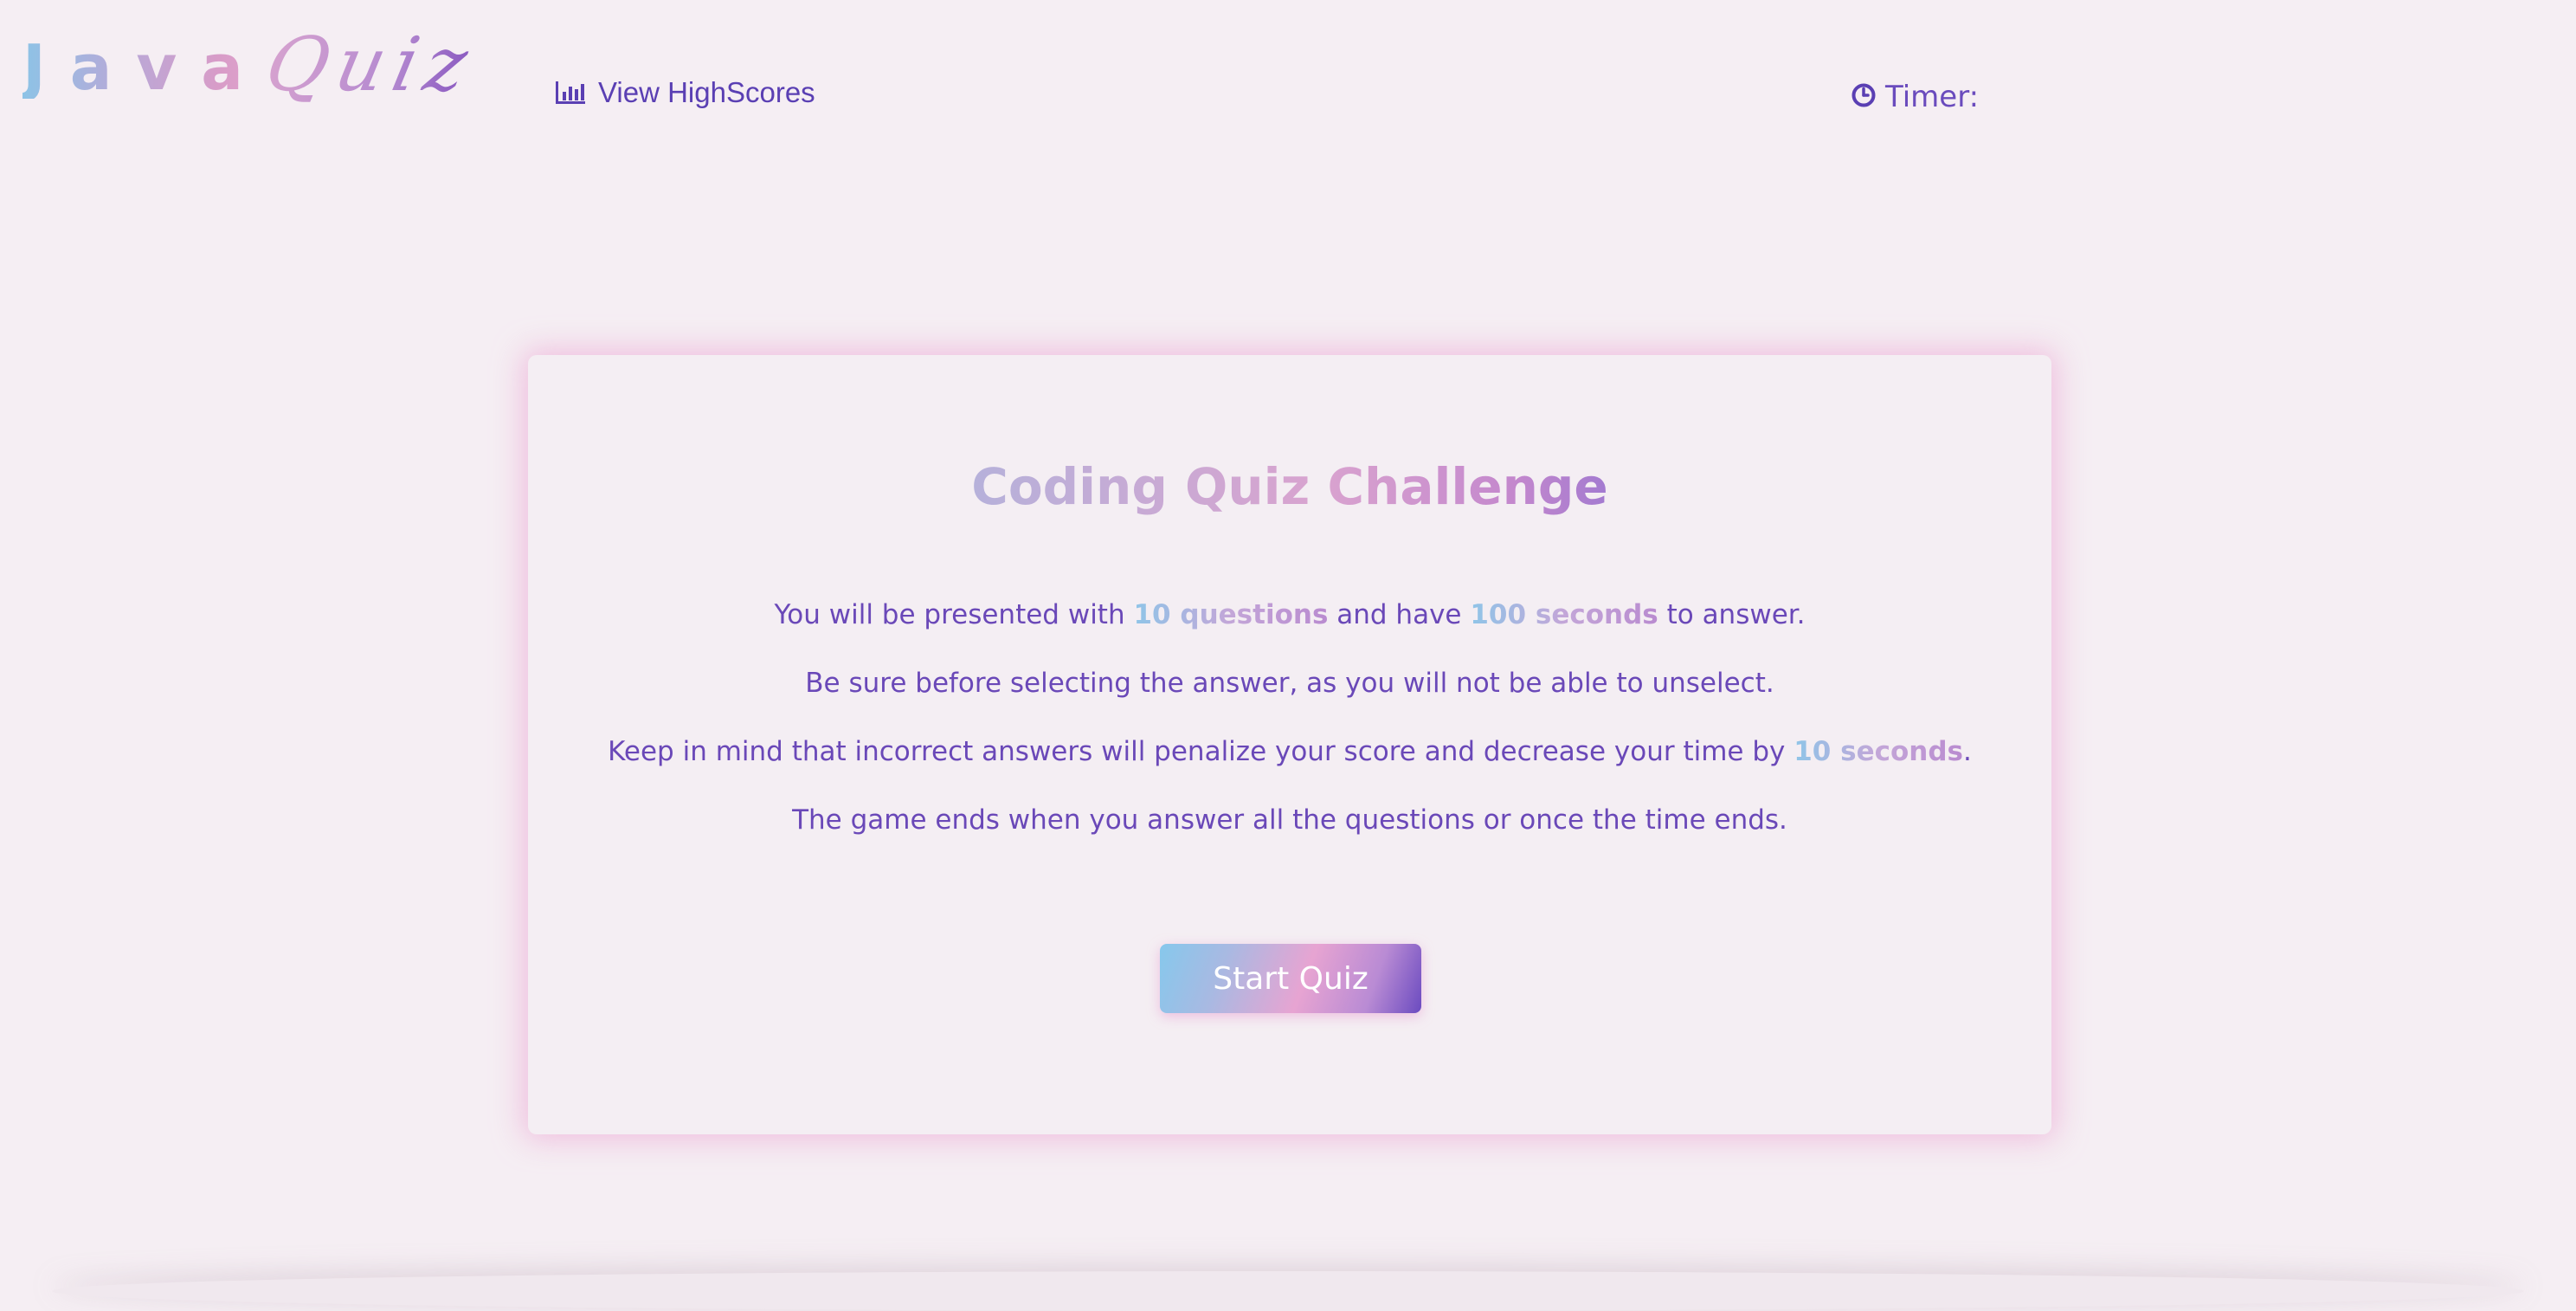 The image size is (2576, 1311). What do you see at coordinates (1967, 752) in the screenshot?
I see `rule3-after: .` at bounding box center [1967, 752].